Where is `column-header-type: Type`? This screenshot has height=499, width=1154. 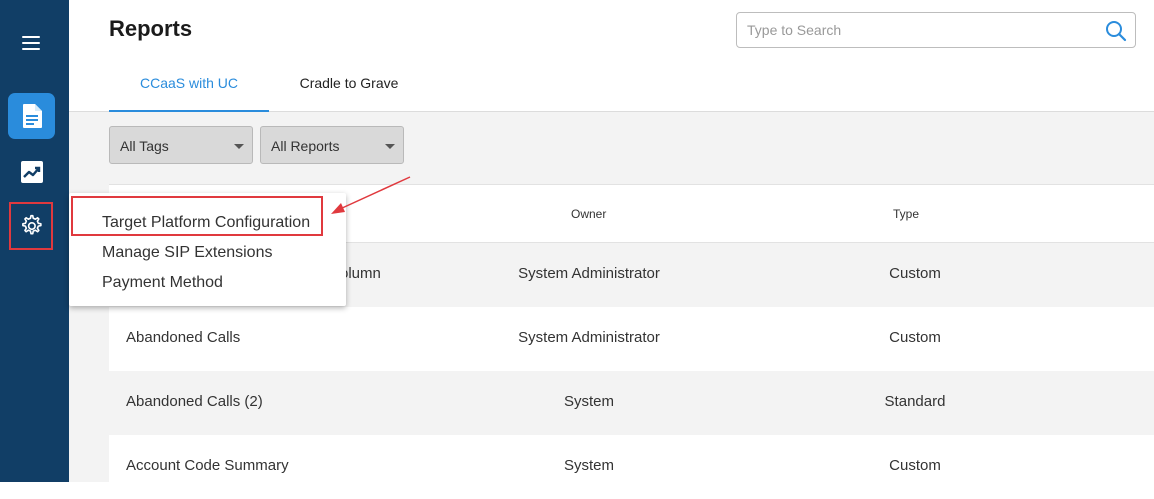 column-header-type: Type is located at coordinates (906, 214).